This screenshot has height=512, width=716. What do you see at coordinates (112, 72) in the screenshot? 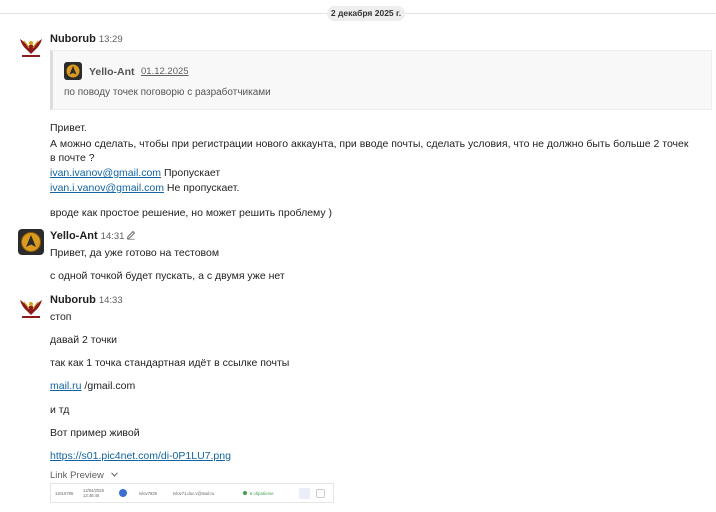
I see `quote-author: Yello-Ant` at bounding box center [112, 72].